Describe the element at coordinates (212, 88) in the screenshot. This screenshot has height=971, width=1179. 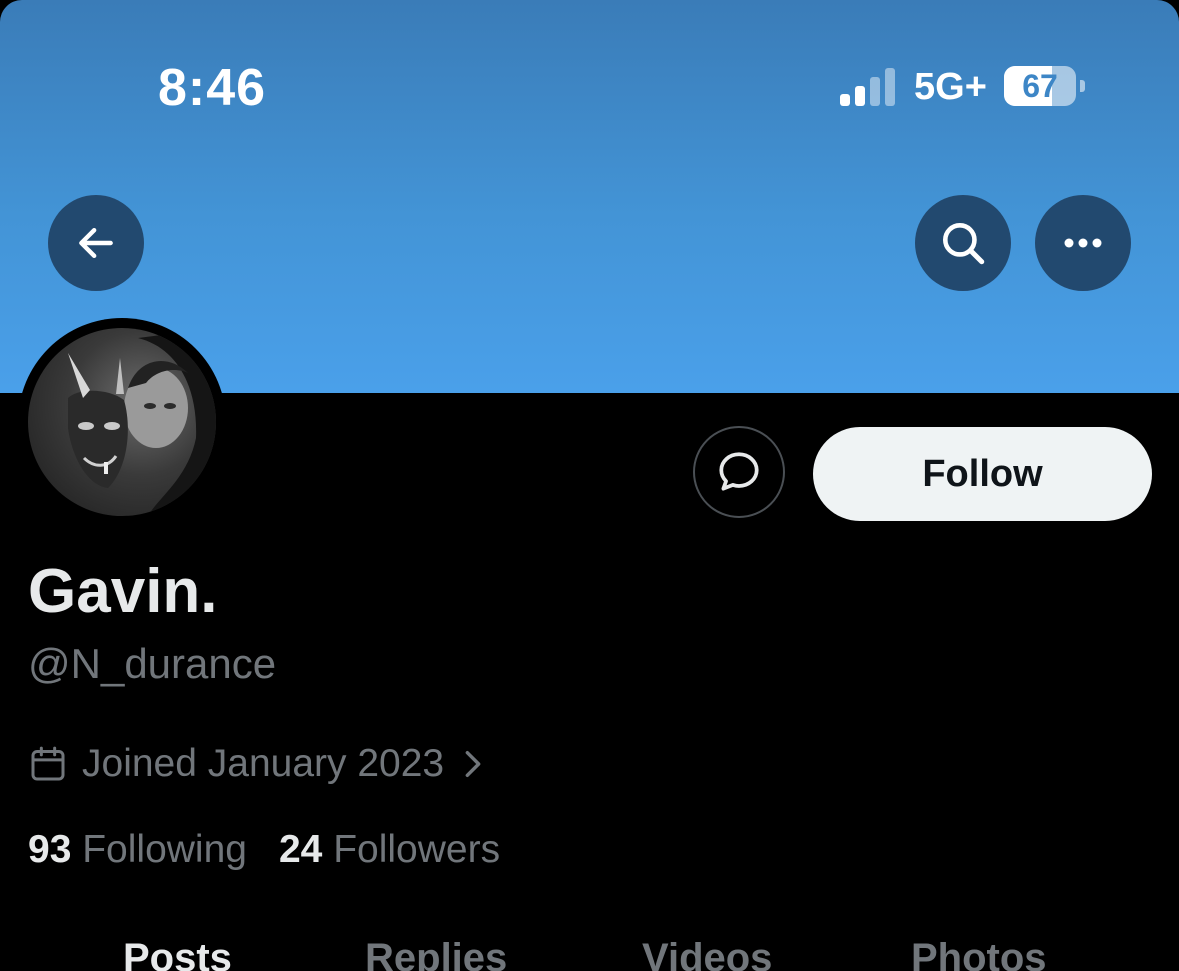
I see `status-time: 8:46` at that location.